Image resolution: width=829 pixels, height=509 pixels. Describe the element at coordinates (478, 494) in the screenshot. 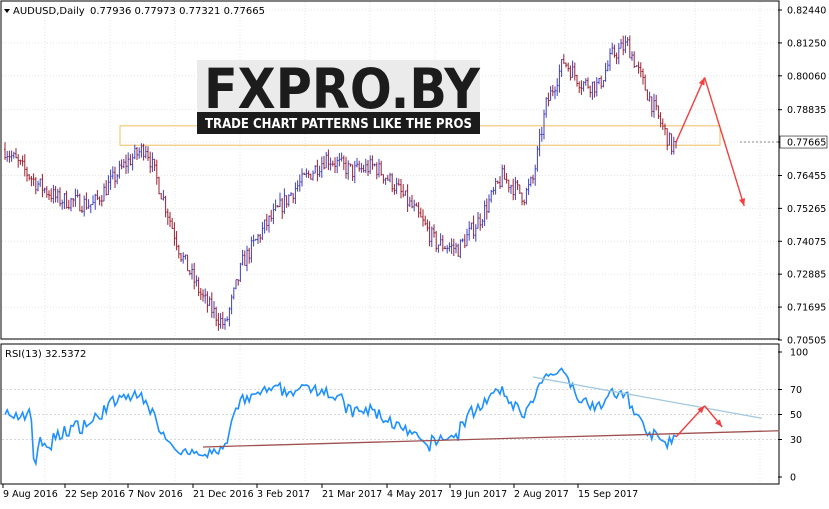

I see `date-label: 19 Jun 2017` at that location.